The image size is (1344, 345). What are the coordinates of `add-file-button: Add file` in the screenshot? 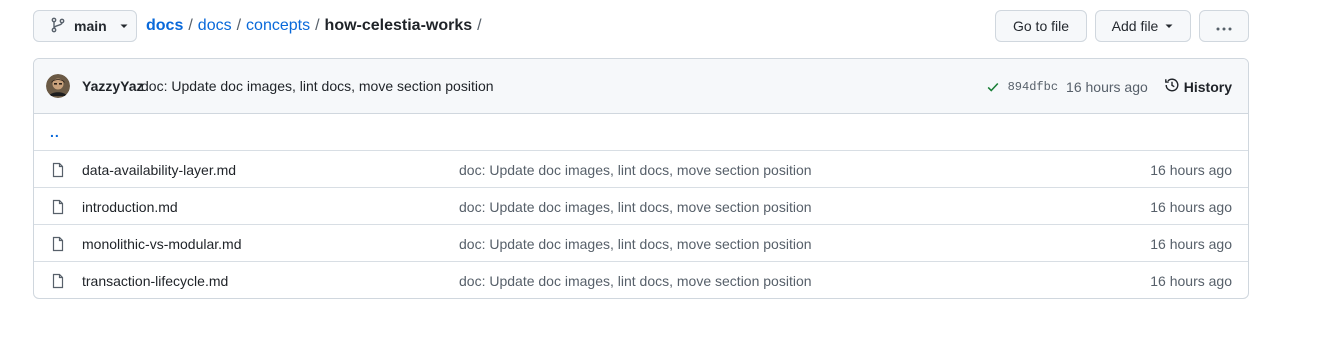 It's located at (1143, 26).